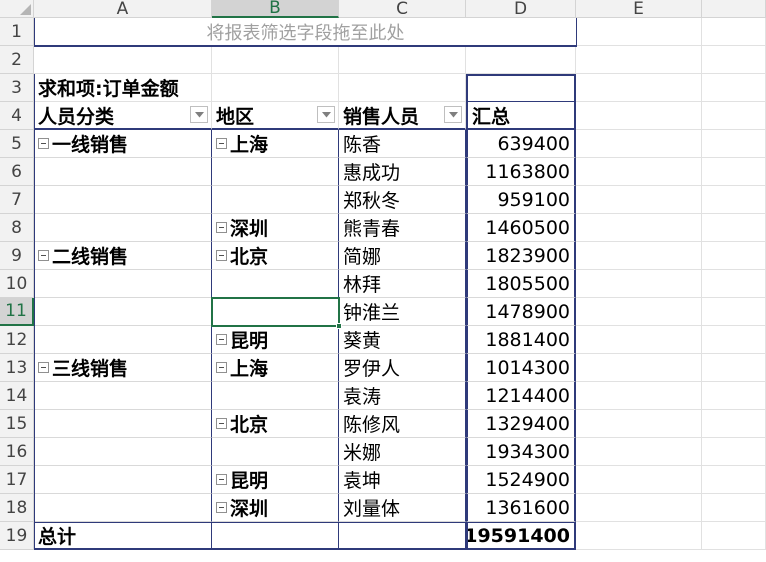  Describe the element at coordinates (17, 424) in the screenshot. I see `row-header-15: 15` at that location.